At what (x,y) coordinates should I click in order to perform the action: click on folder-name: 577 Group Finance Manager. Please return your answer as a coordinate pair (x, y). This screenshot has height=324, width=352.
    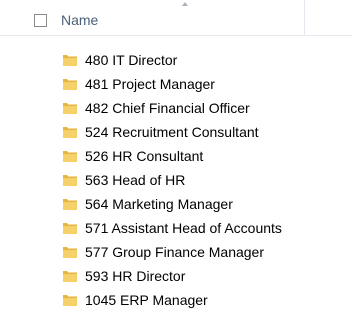
    Looking at the image, I should click on (174, 252).